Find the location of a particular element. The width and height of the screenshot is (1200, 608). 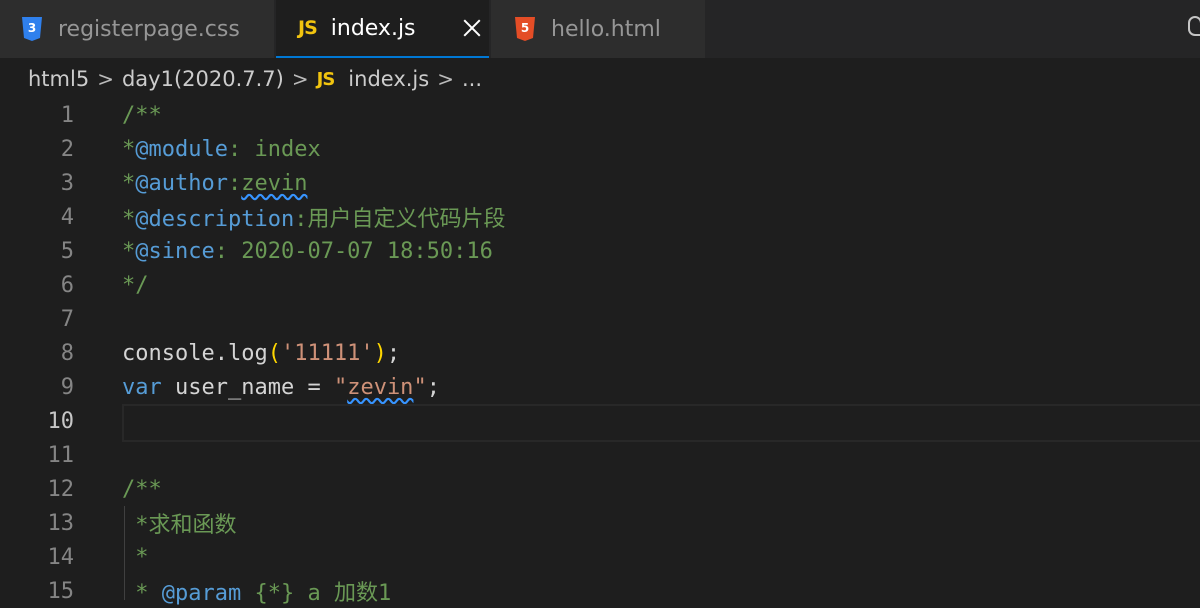

svg-text: 5 is located at coordinates (525, 28).